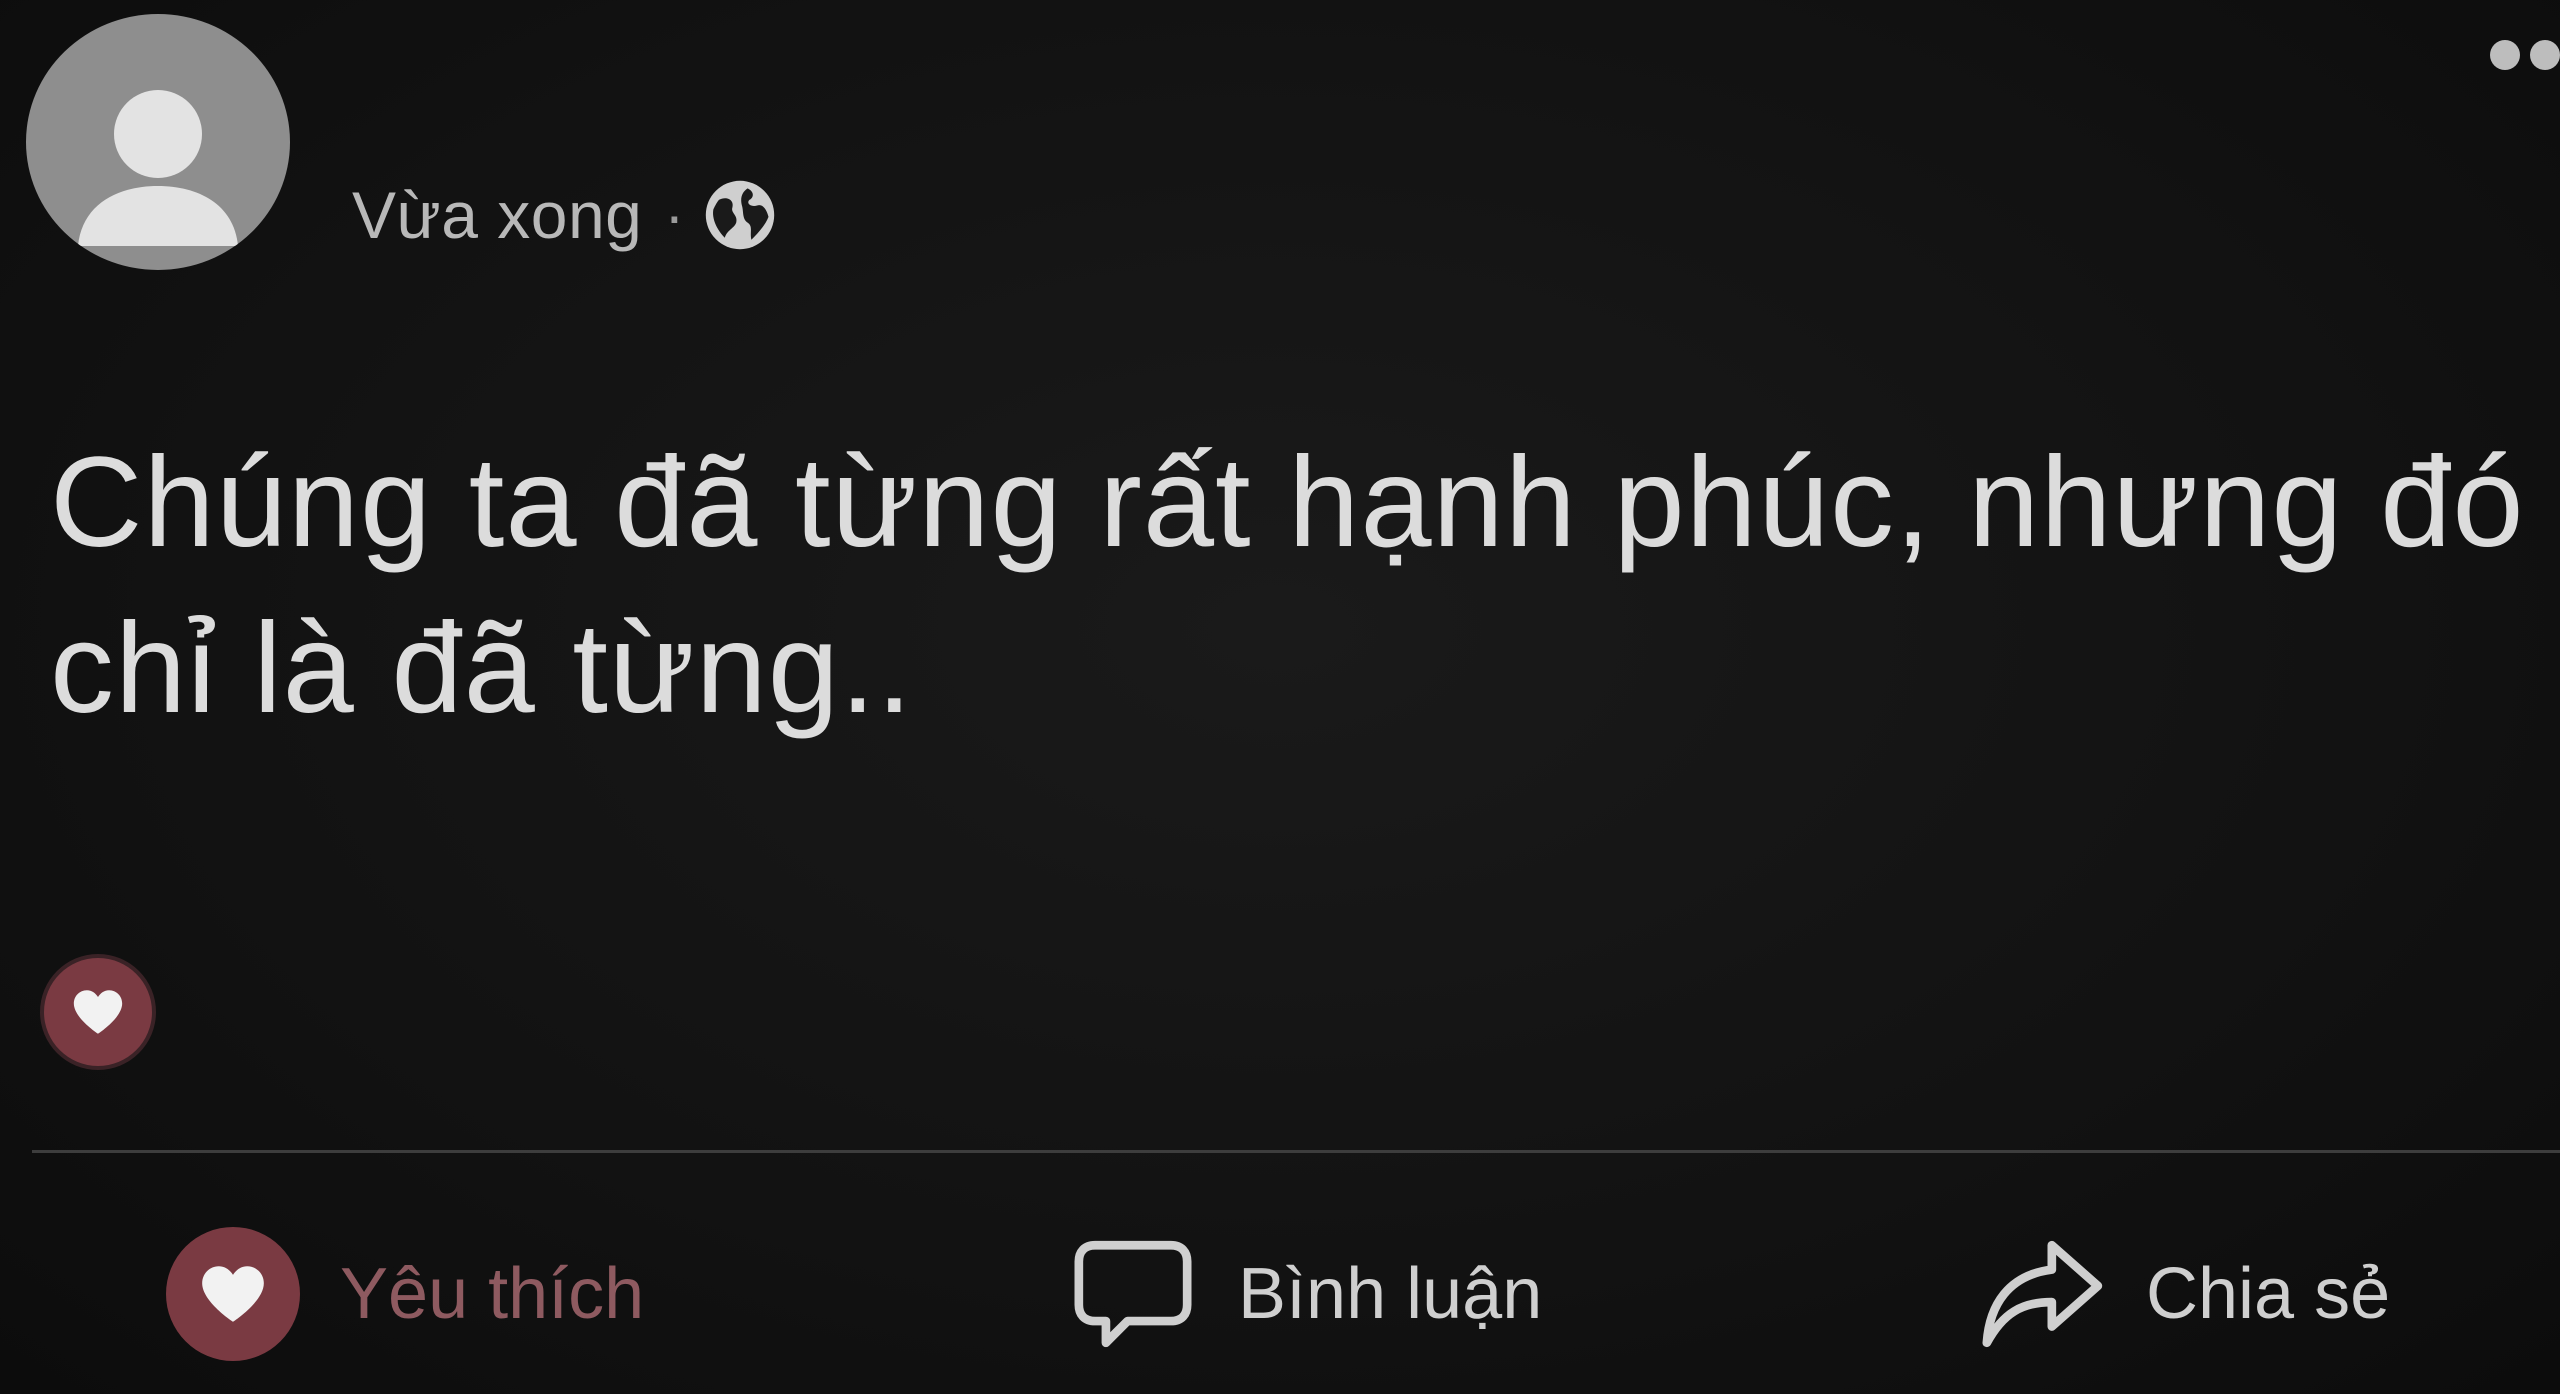 The image size is (2560, 1394). What do you see at coordinates (158, 168) in the screenshot?
I see `default-avatar-icon` at bounding box center [158, 168].